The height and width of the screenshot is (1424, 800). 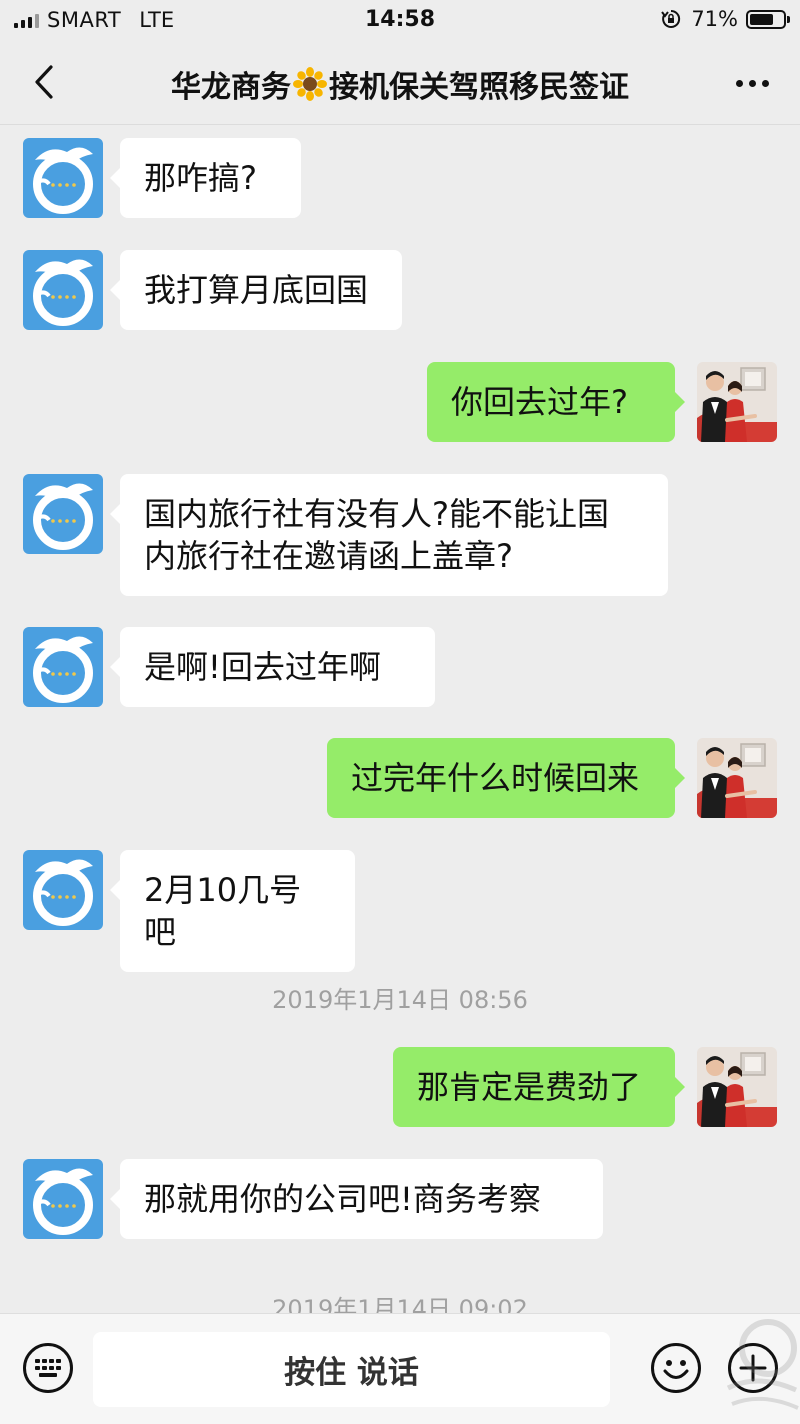 I want to click on watermark-logo-icon, so click(x=762, y=1364).